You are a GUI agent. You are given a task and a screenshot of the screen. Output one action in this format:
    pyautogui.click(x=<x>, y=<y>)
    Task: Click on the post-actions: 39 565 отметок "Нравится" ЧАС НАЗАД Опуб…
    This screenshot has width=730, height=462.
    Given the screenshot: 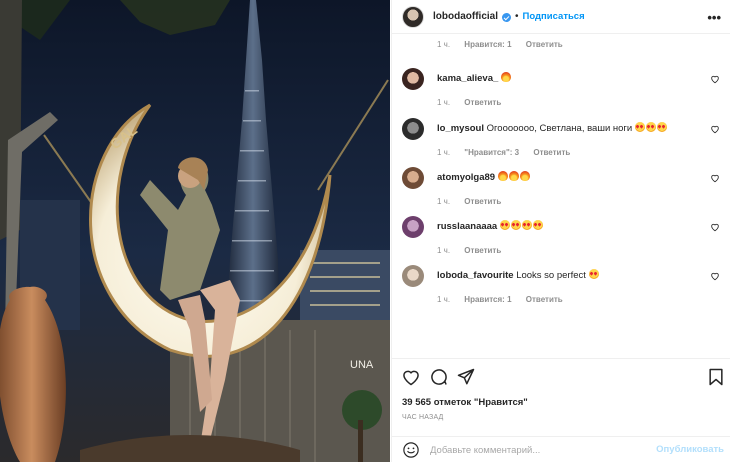 What is the action you would take?
    pyautogui.click(x=561, y=410)
    